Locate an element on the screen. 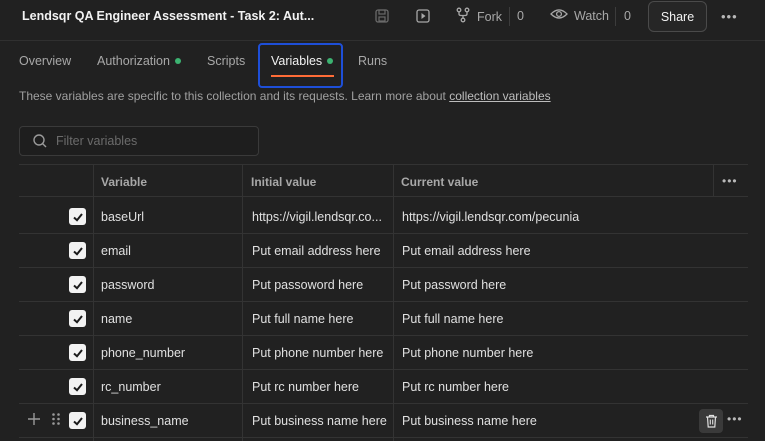 The height and width of the screenshot is (441, 765). more-options-icon: ••• is located at coordinates (729, 16).